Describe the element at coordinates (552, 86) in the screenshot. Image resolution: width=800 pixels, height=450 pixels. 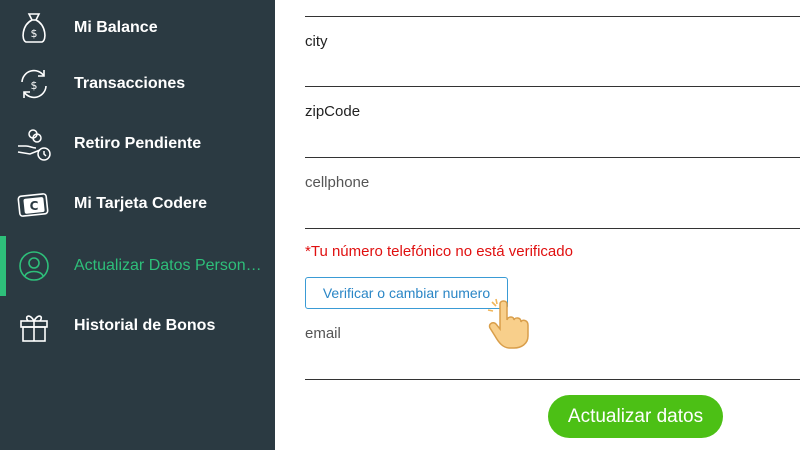
I see `city-field` at that location.